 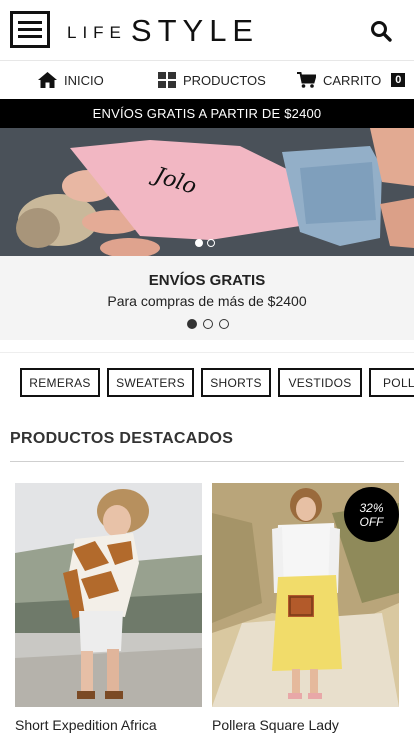 I want to click on chip-vestidos: VESTIDOS, so click(x=320, y=382).